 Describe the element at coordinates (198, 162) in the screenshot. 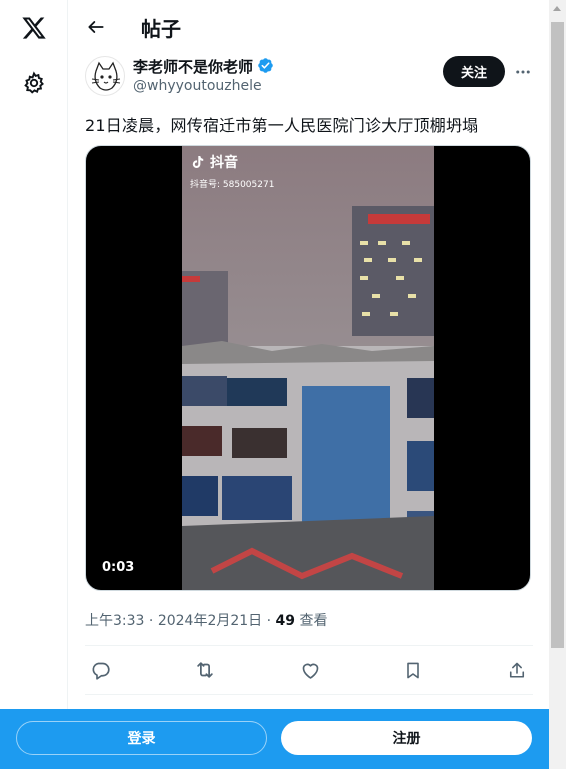

I see `tiktok-icon` at that location.